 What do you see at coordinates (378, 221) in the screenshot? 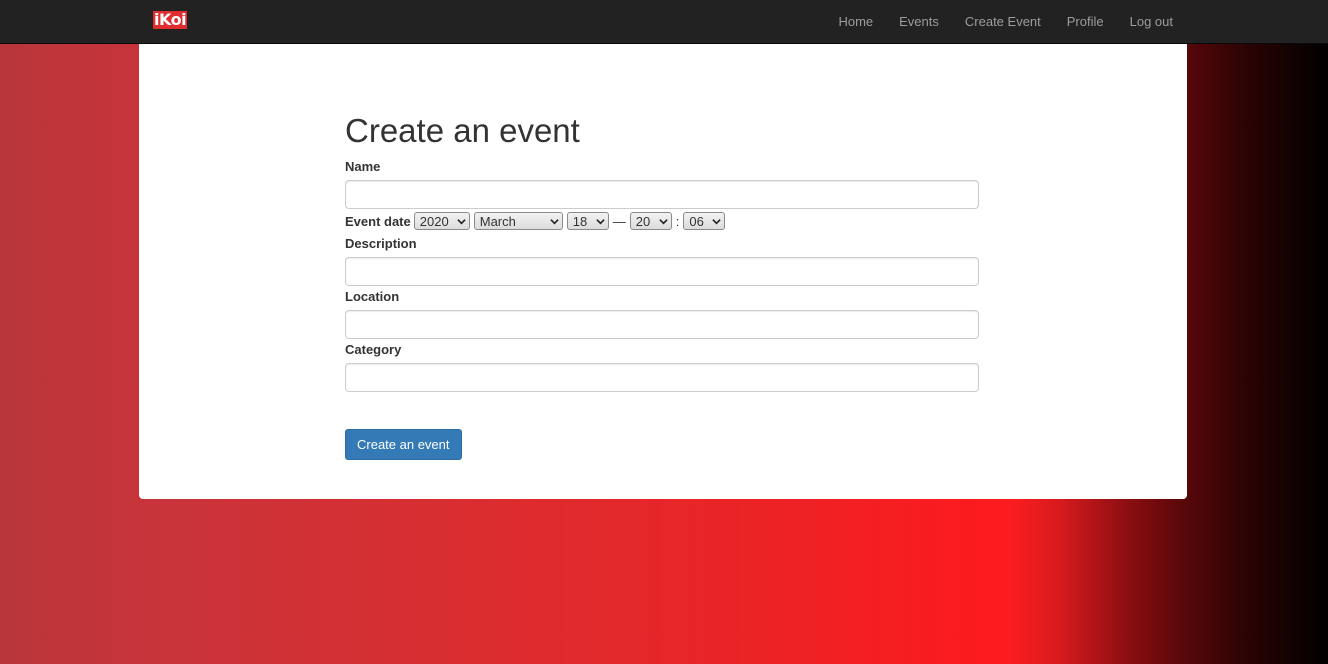
I see `event-date-label: Event date` at bounding box center [378, 221].